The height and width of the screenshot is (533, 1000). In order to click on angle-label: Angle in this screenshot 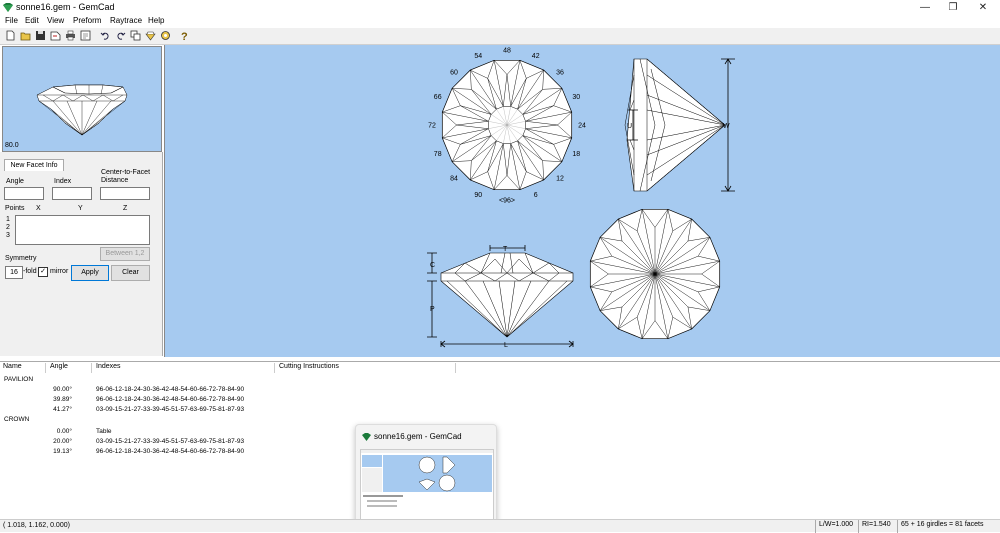, I will do `click(15, 181)`.